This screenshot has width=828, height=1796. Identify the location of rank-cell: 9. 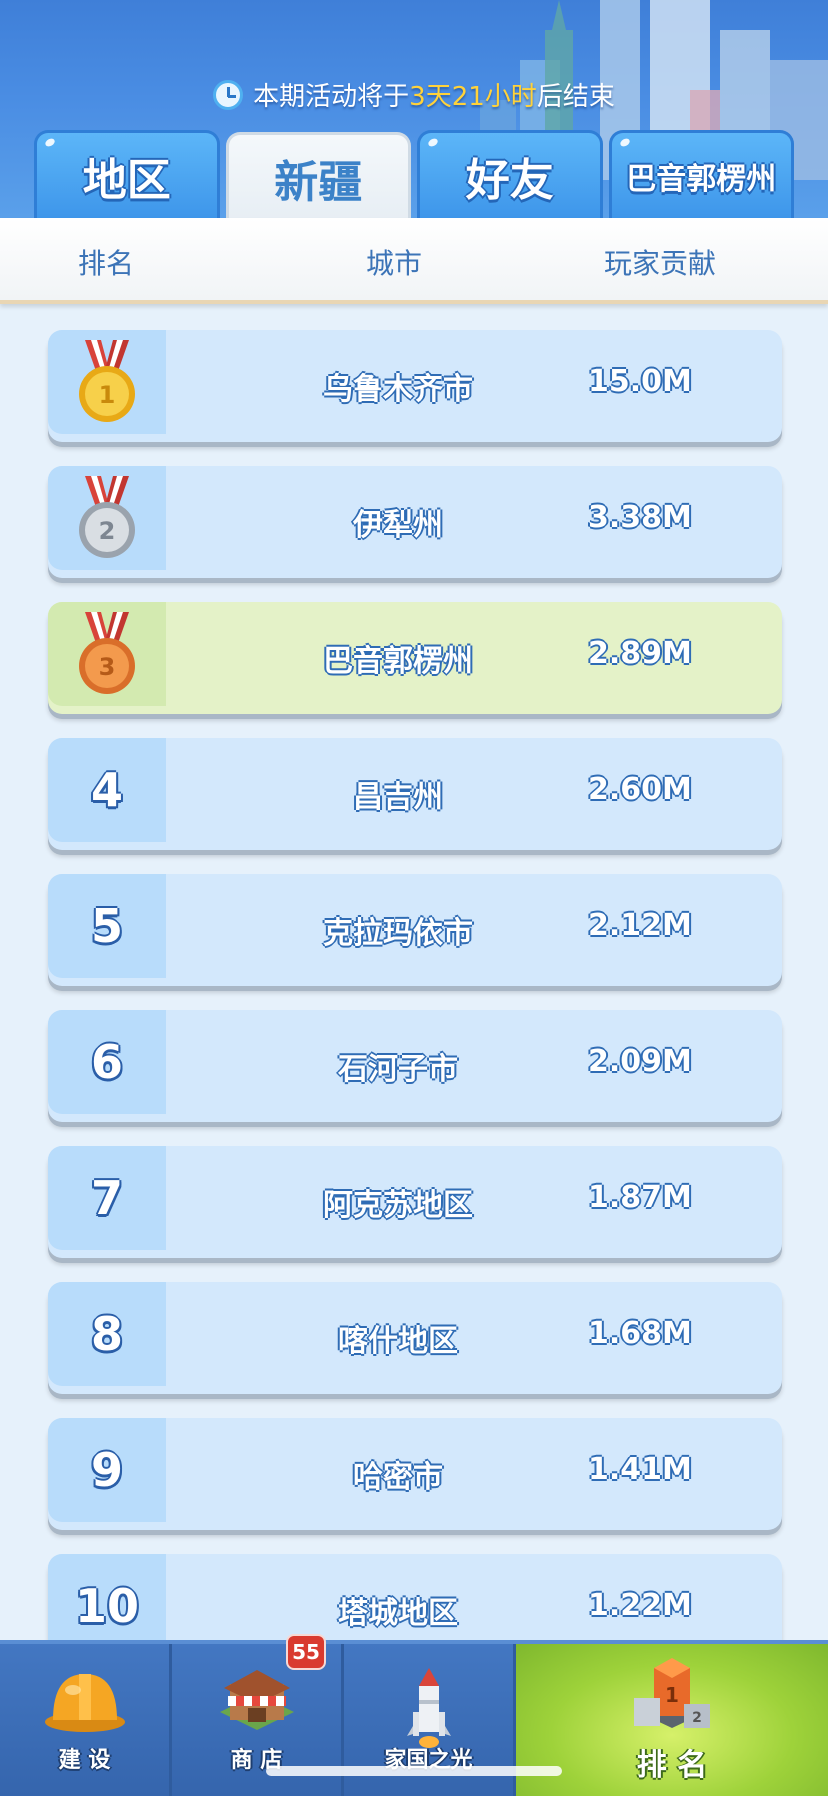
(107, 1470).